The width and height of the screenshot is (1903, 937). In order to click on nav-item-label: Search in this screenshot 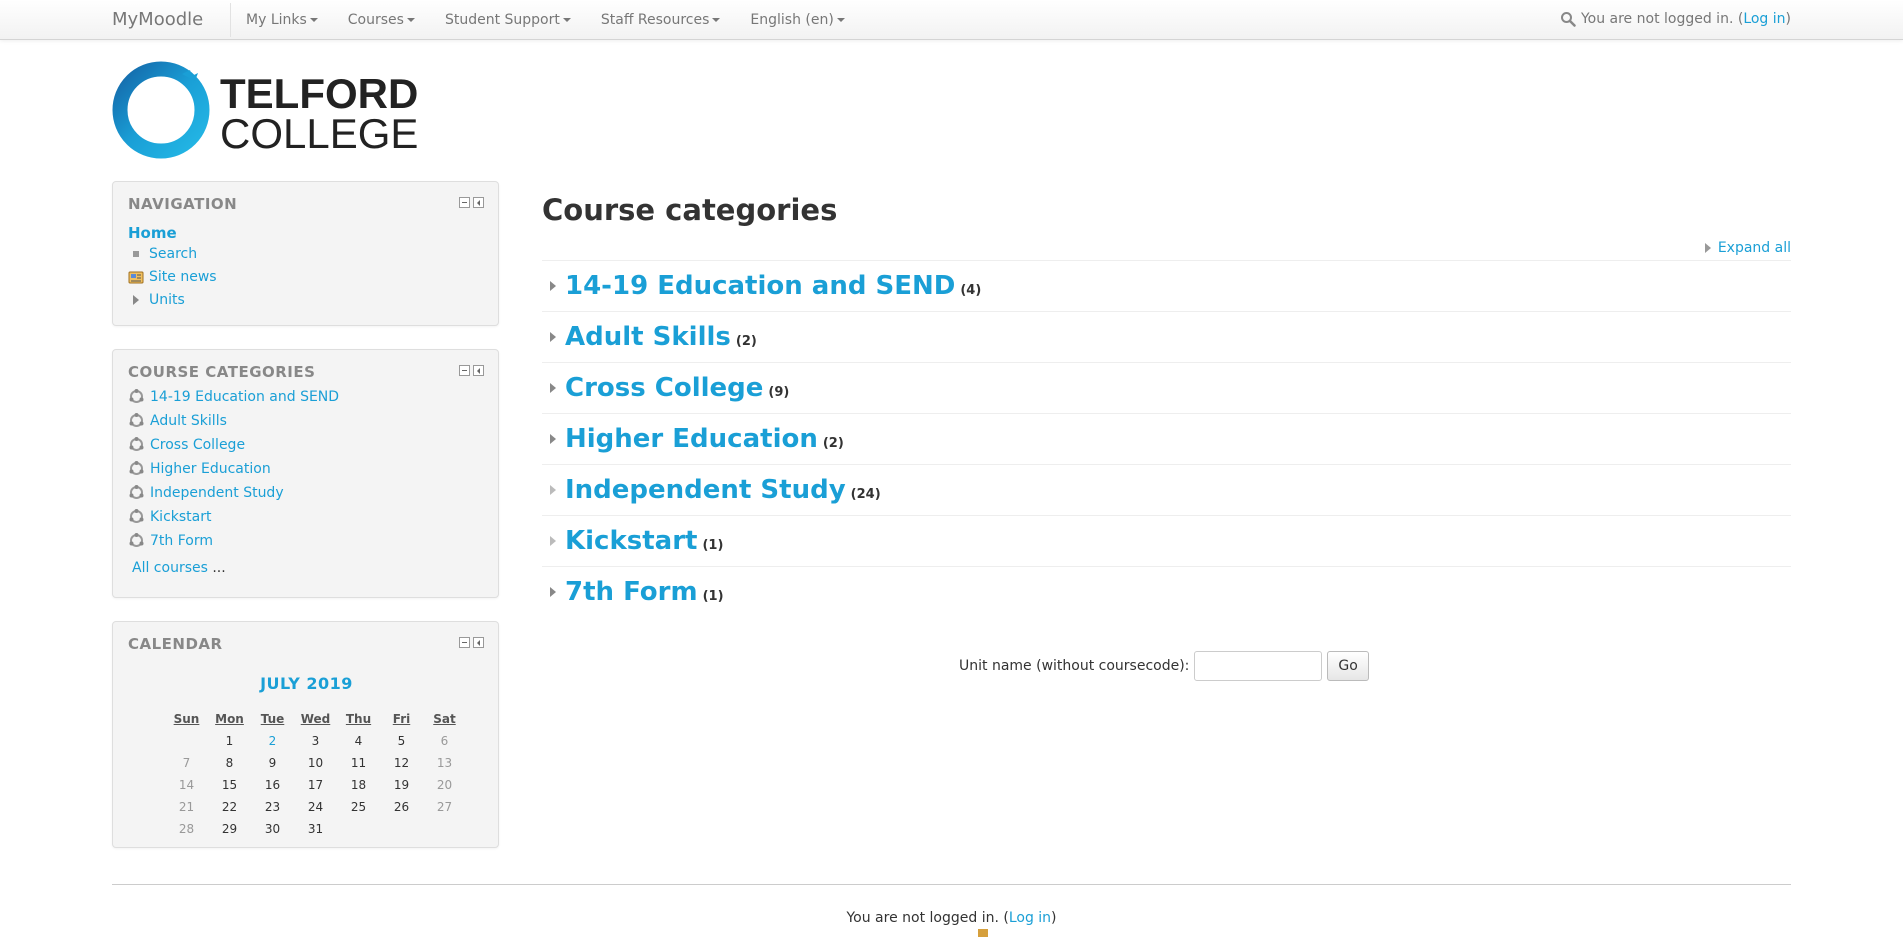, I will do `click(173, 254)`.